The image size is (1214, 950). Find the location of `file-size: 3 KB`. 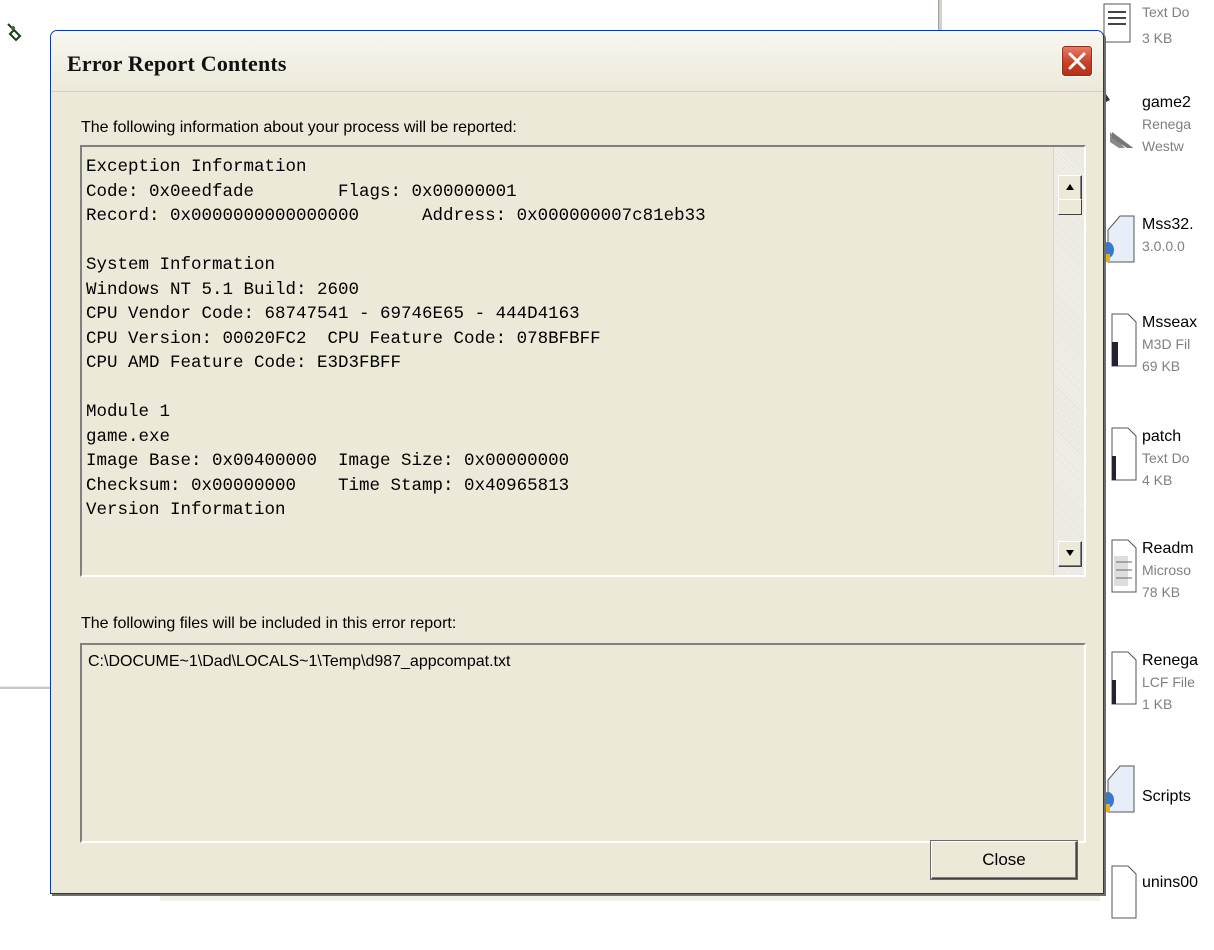

file-size: 3 KB is located at coordinates (1157, 38).